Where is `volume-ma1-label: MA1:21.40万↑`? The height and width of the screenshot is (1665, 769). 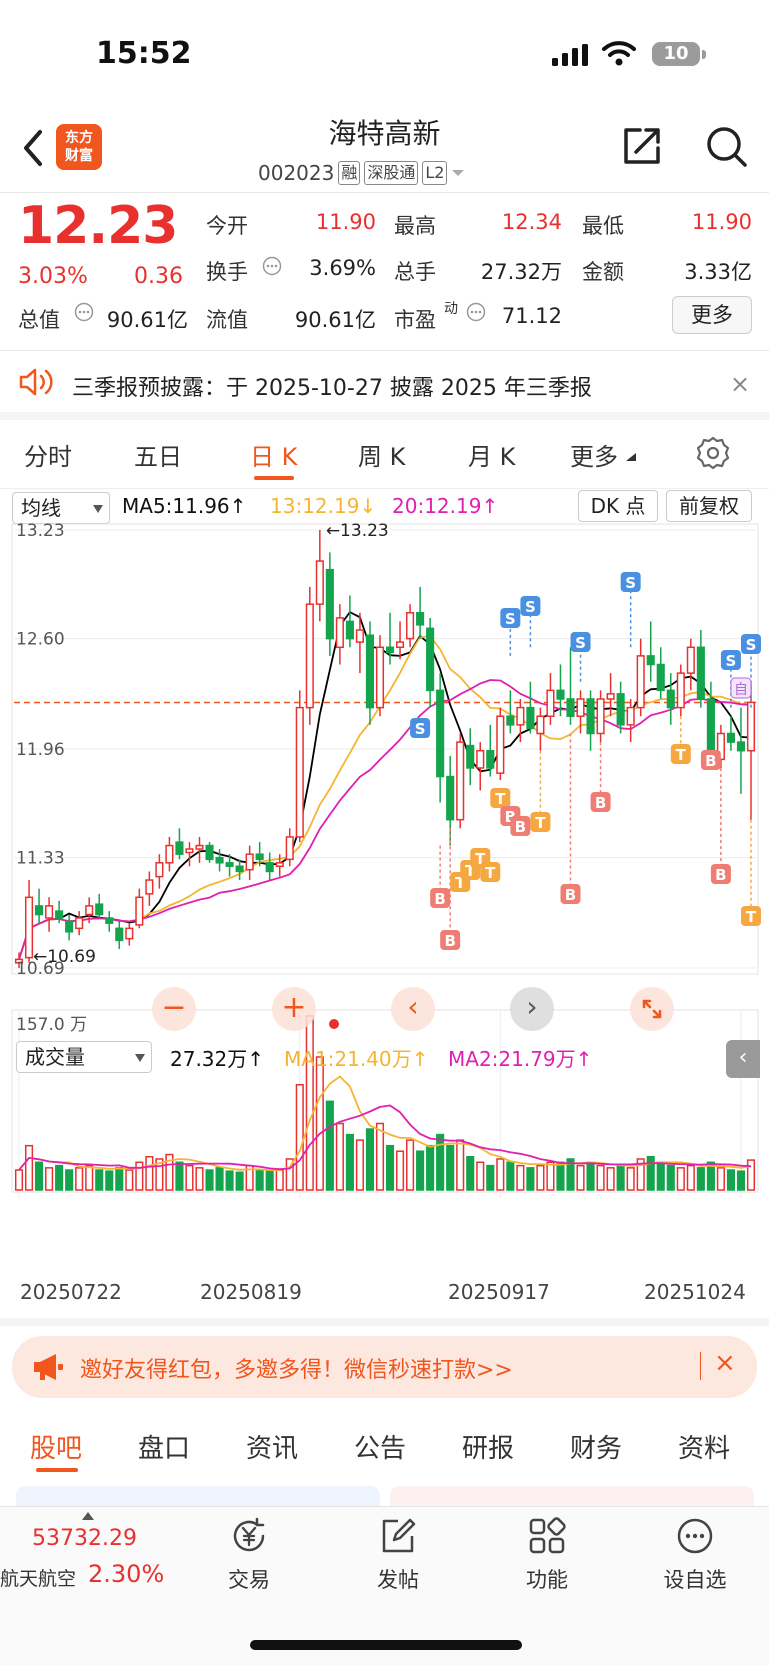 volume-ma1-label: MA1:21.40万↑ is located at coordinates (356, 1059).